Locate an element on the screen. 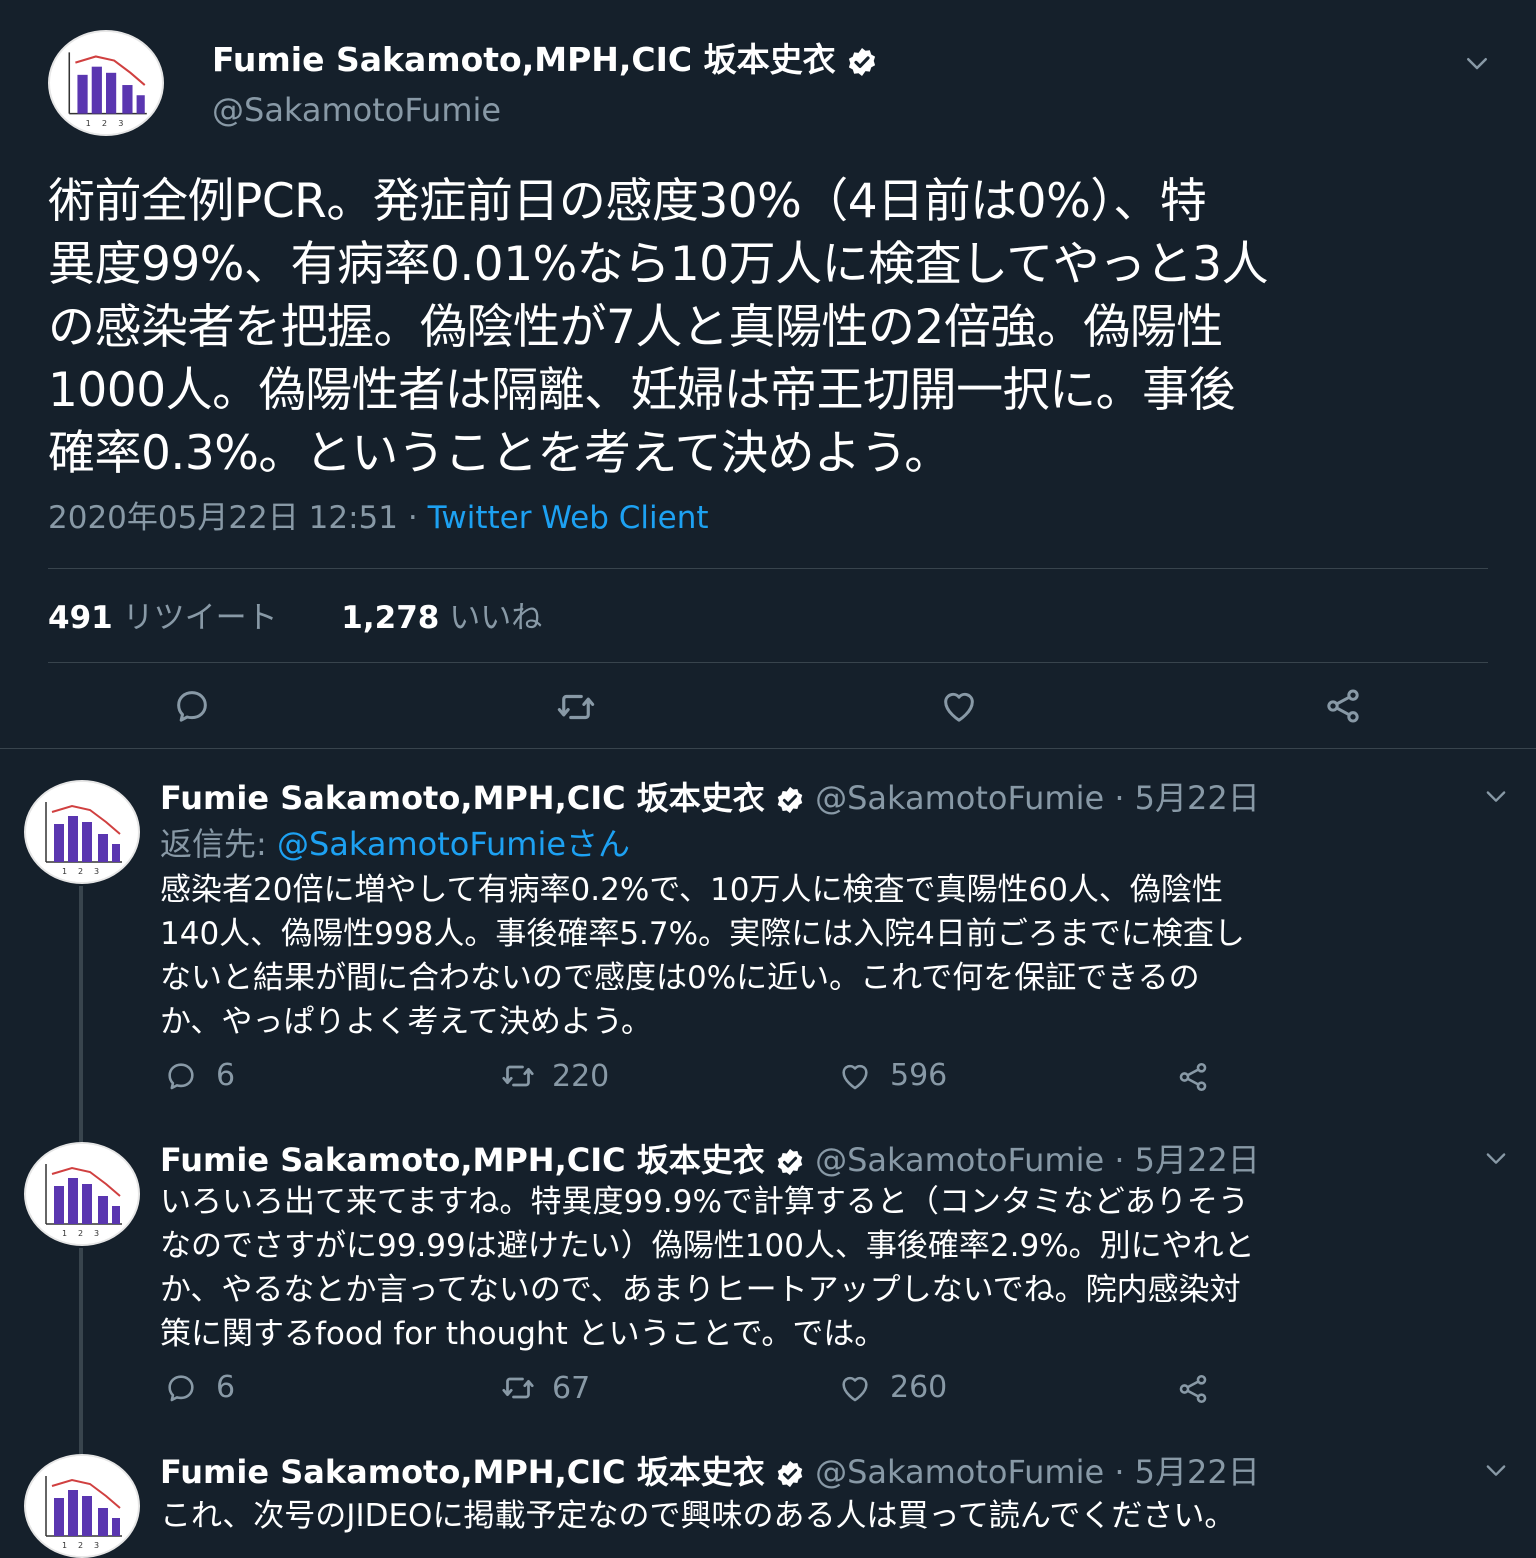 The image size is (1536, 1558). retweet-count: 220 is located at coordinates (581, 1076).